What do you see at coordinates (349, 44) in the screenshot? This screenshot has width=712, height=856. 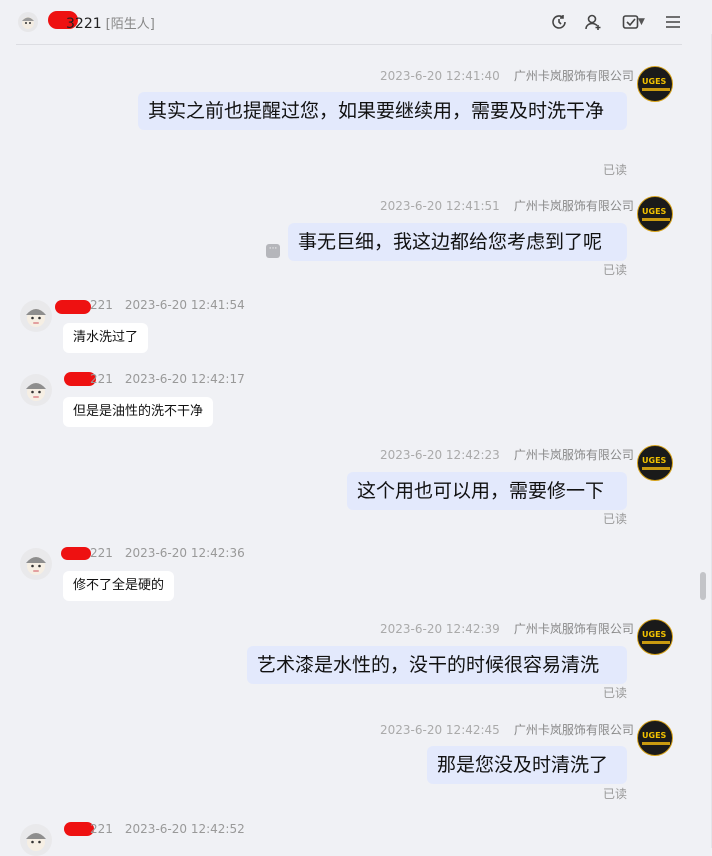 I see `header-divider` at bounding box center [349, 44].